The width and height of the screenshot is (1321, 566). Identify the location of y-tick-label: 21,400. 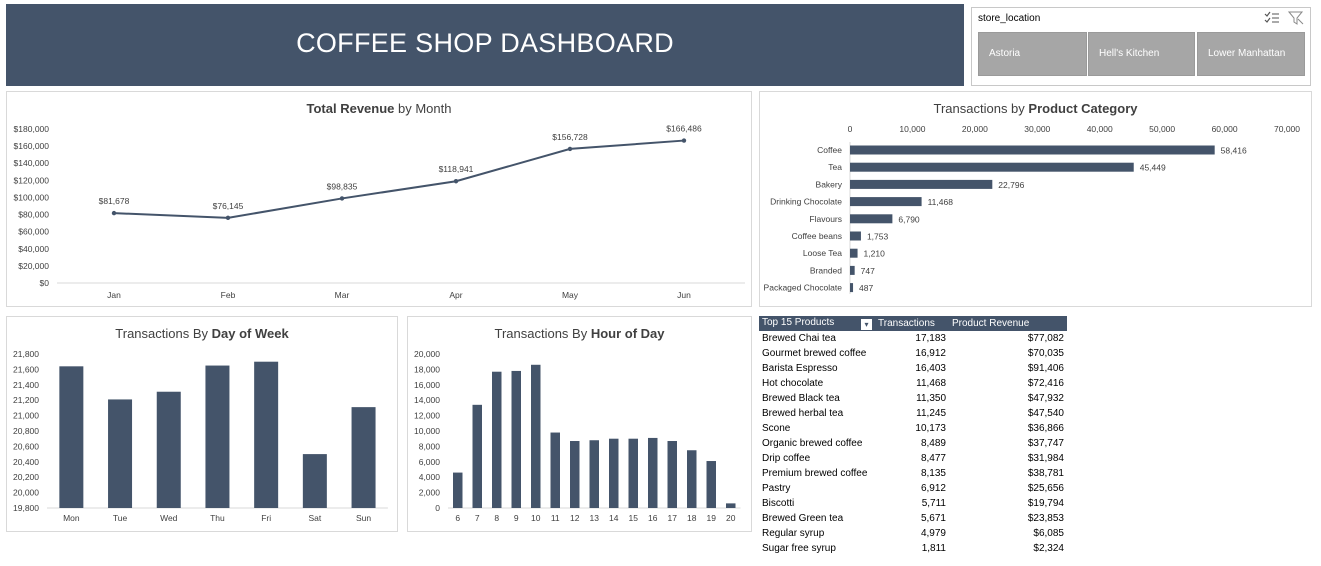
(26, 385).